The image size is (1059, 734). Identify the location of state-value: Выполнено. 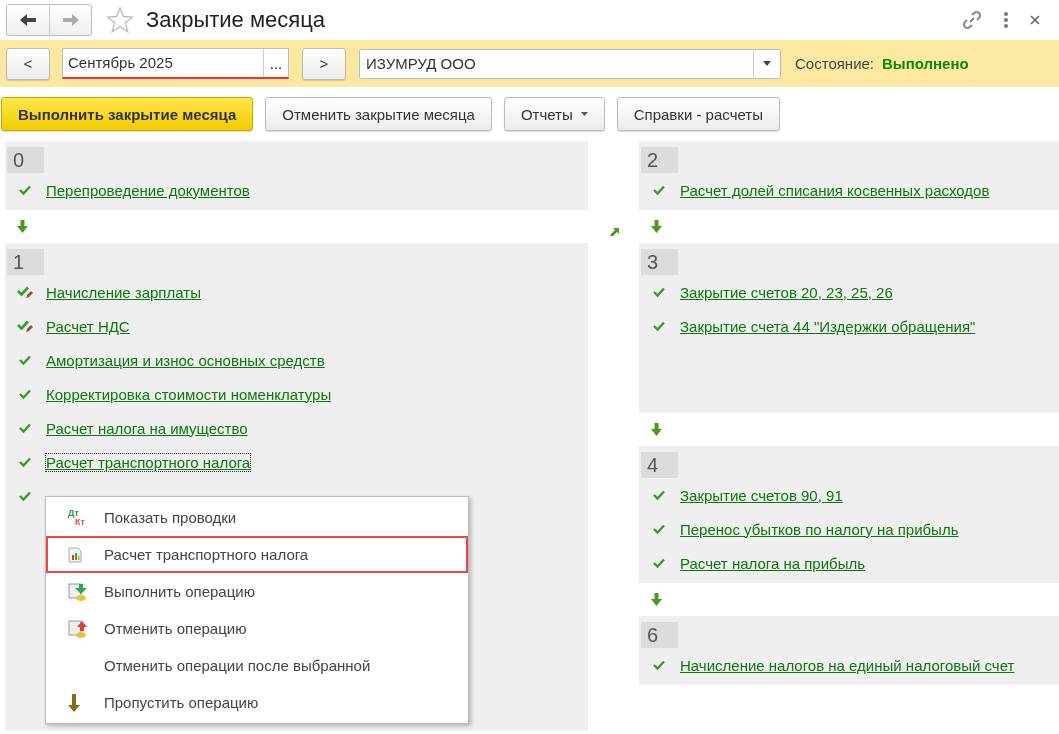
(925, 63).